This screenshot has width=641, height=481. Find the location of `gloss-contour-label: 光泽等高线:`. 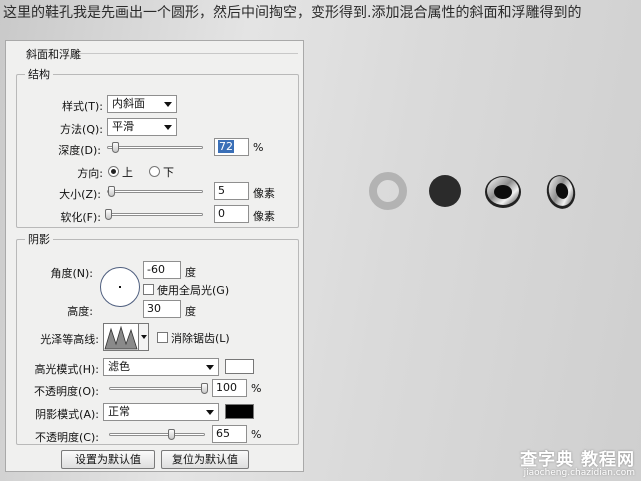

gloss-contour-label: 光泽等高线: is located at coordinates (69, 339).